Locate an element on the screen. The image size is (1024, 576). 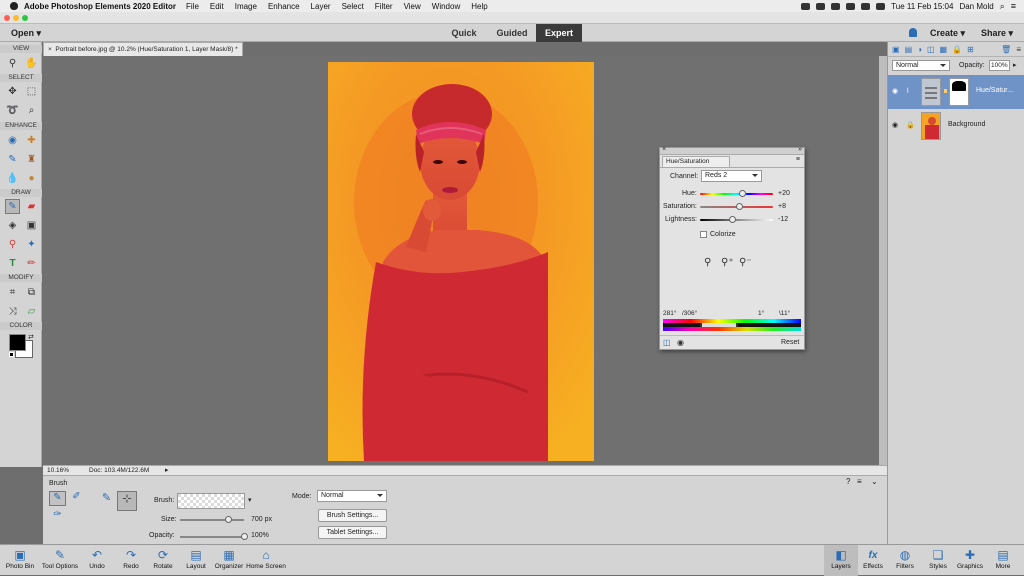
menu-list-icon: ≡ is located at coordinates (1013, 6).